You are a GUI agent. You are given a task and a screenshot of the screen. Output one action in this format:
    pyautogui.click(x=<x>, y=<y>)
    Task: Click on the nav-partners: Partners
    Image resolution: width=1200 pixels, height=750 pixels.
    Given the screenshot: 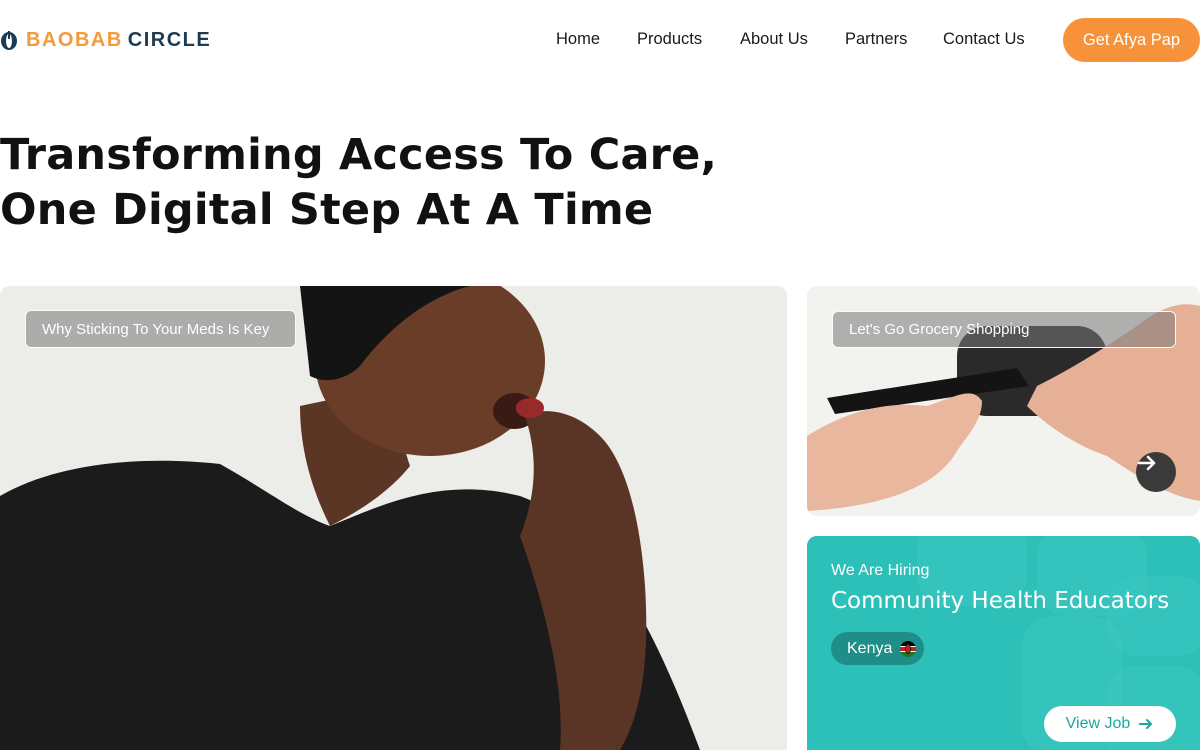 What is the action you would take?
    pyautogui.click(x=876, y=39)
    